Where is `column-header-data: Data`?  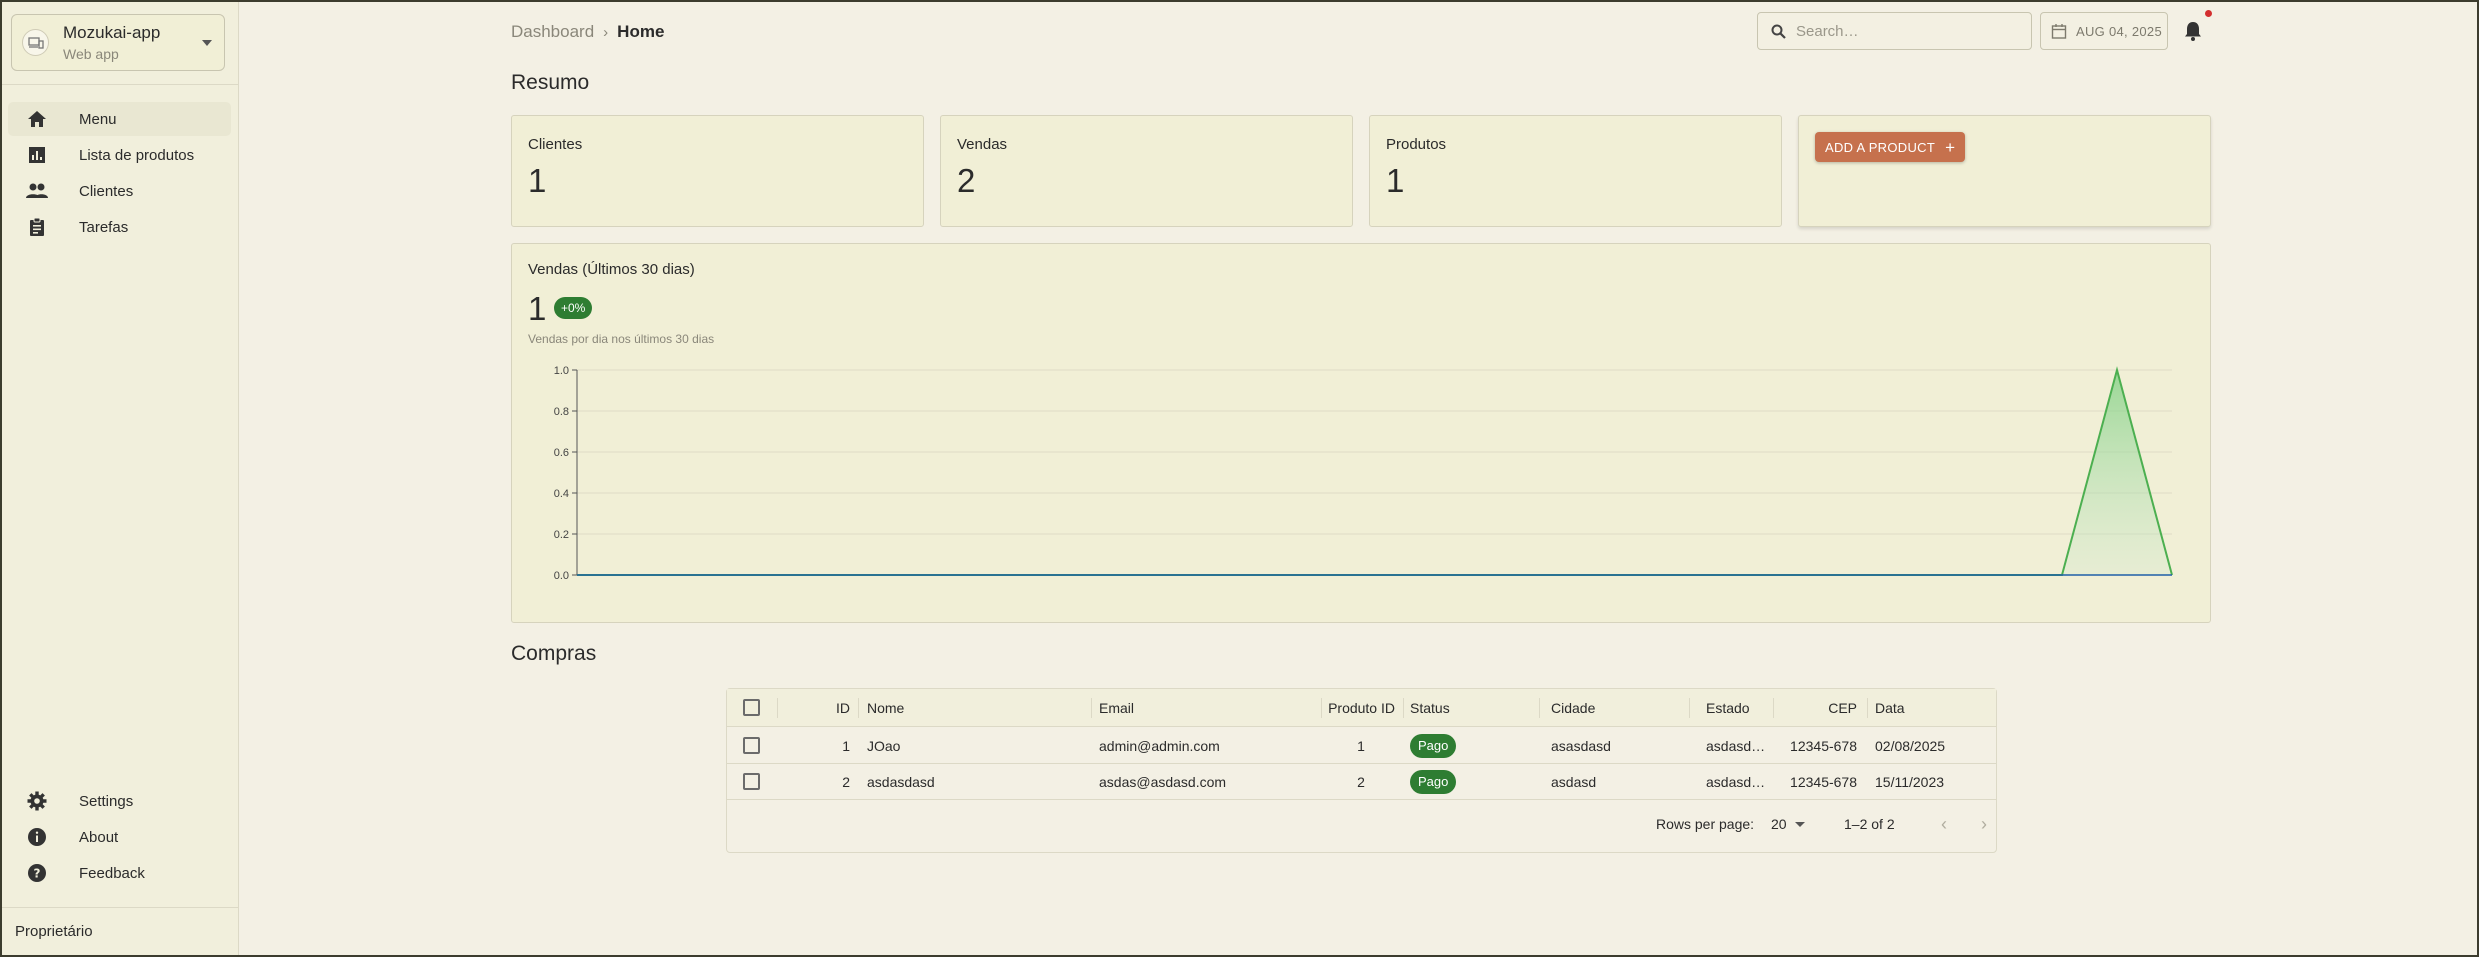
column-header-data: Data is located at coordinates (1890, 707).